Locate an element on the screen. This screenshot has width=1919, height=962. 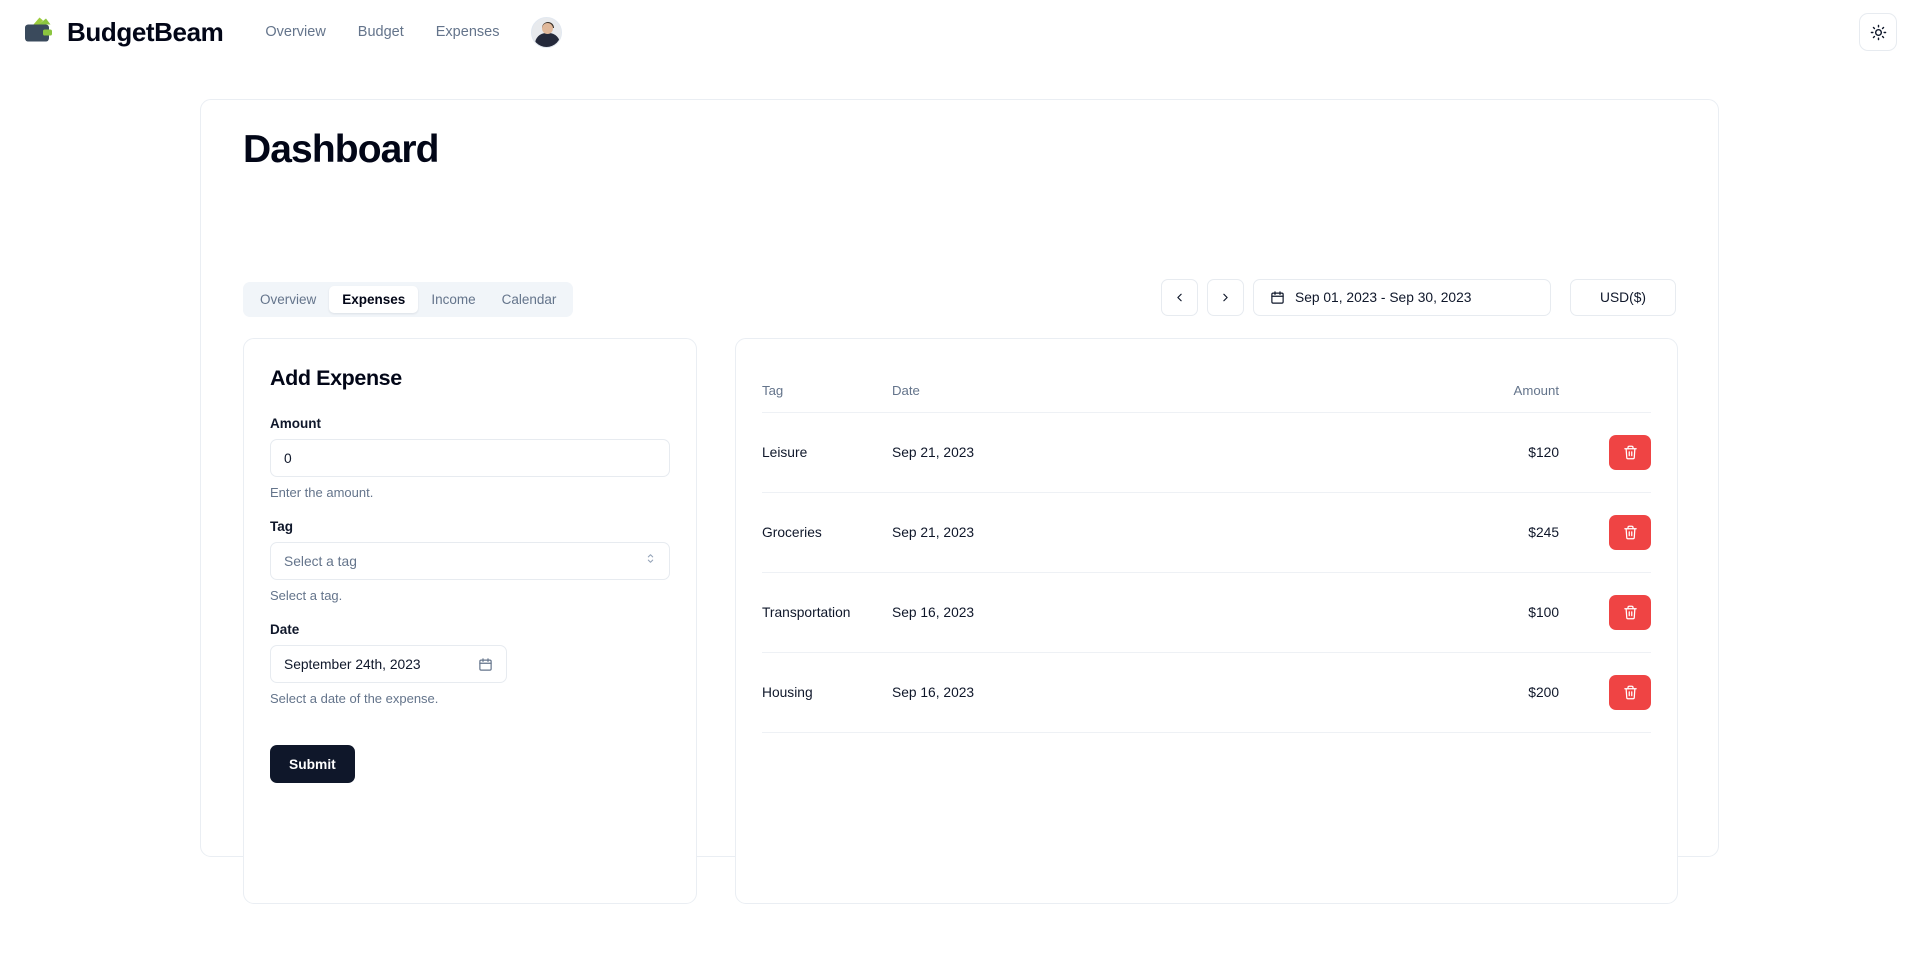
tab-calendar: Calendar is located at coordinates (529, 299).